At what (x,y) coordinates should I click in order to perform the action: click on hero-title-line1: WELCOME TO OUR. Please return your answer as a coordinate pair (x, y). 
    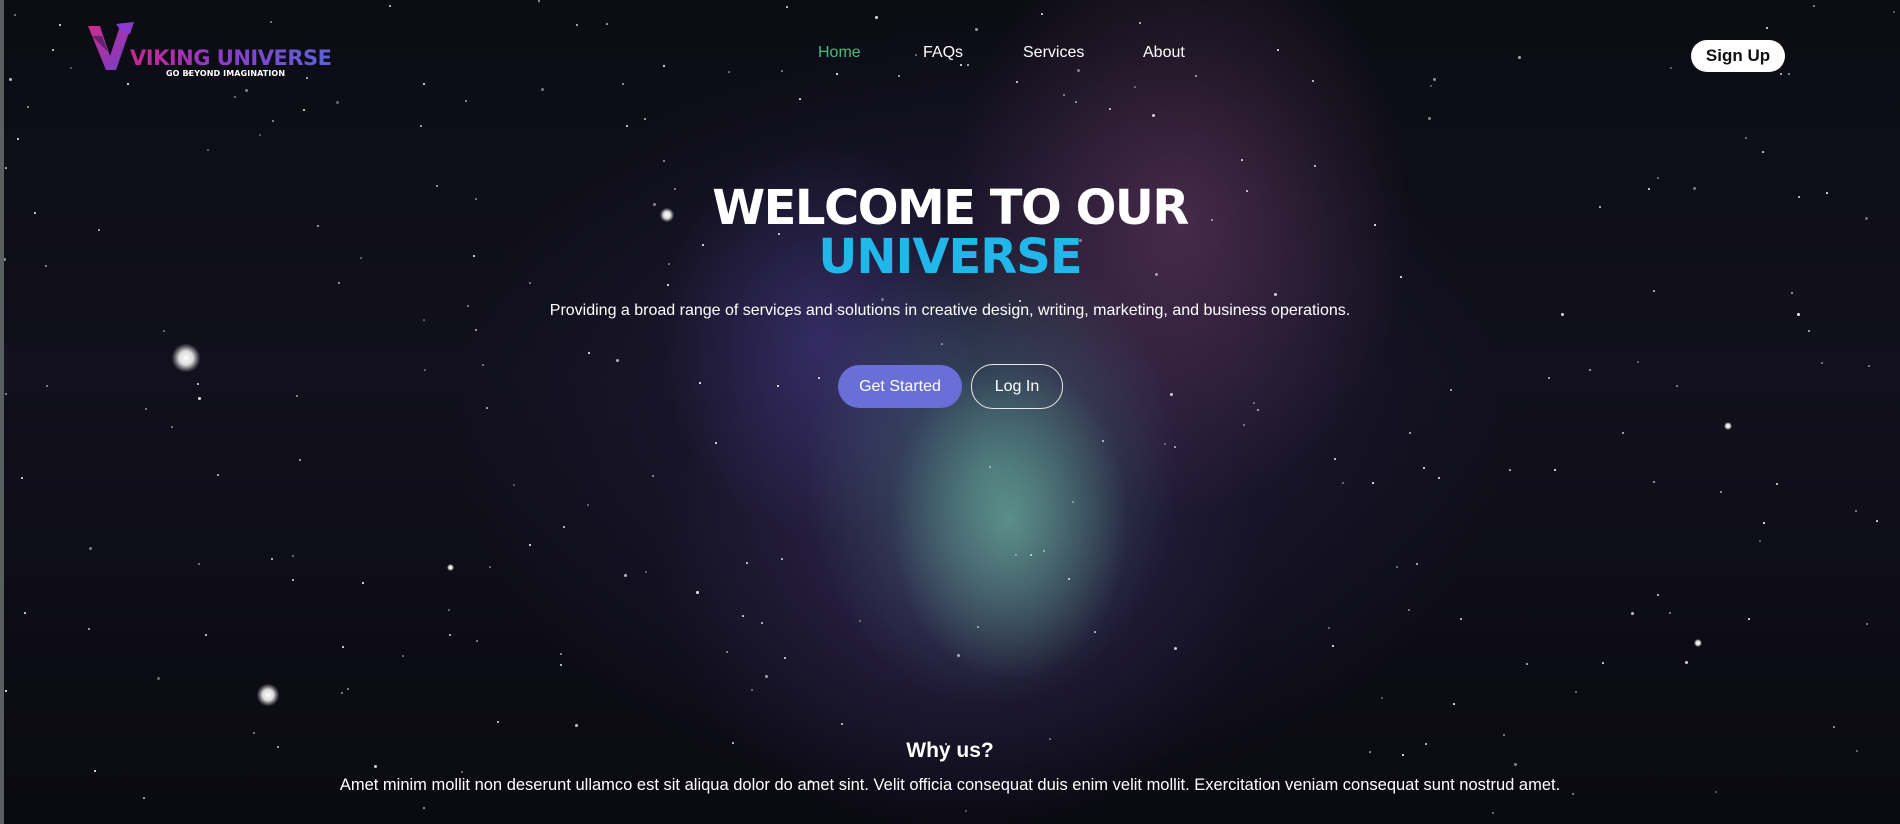
    Looking at the image, I should click on (950, 208).